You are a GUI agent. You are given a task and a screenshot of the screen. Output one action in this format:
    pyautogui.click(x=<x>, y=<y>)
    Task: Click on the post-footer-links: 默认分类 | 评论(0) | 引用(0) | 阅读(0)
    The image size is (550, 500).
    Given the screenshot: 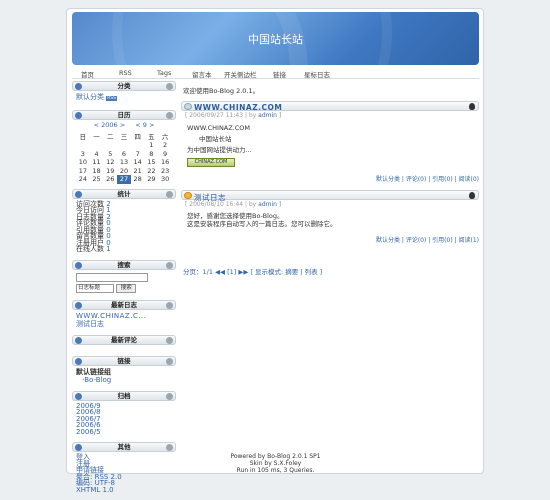 What is the action you would take?
    pyautogui.click(x=330, y=178)
    